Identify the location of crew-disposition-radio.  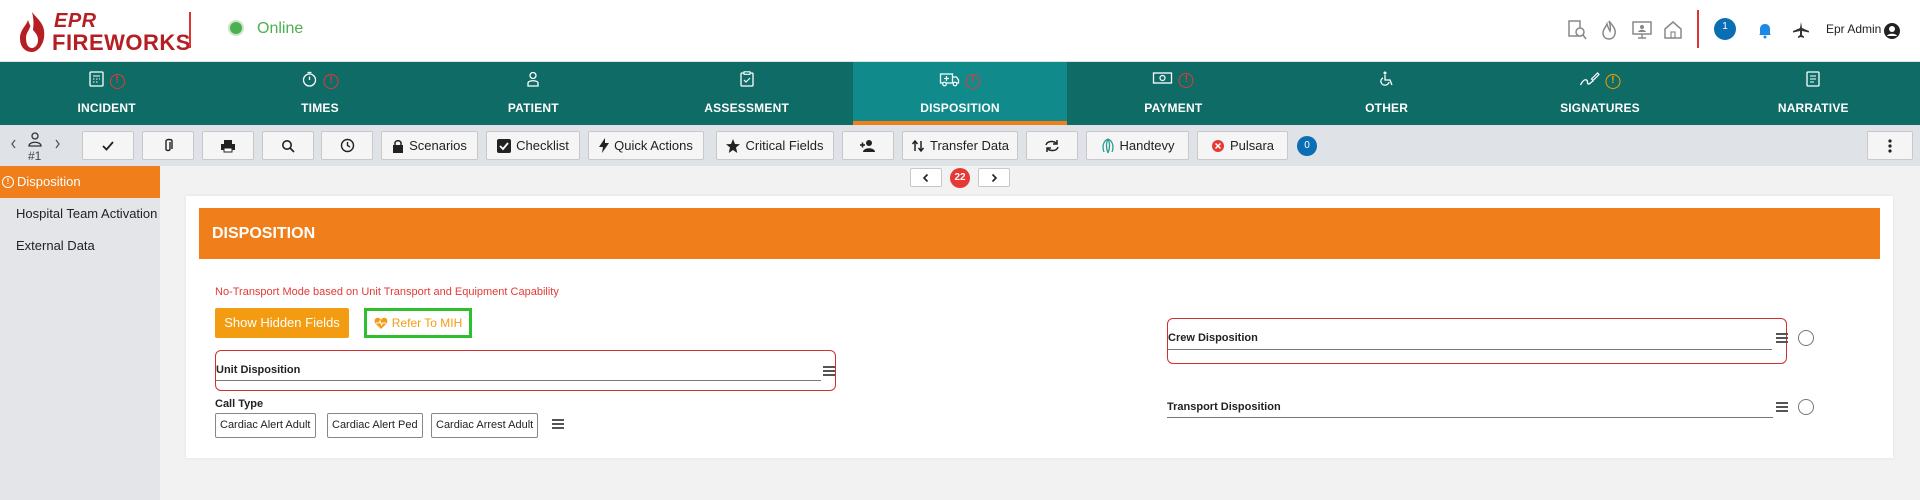
(1806, 338).